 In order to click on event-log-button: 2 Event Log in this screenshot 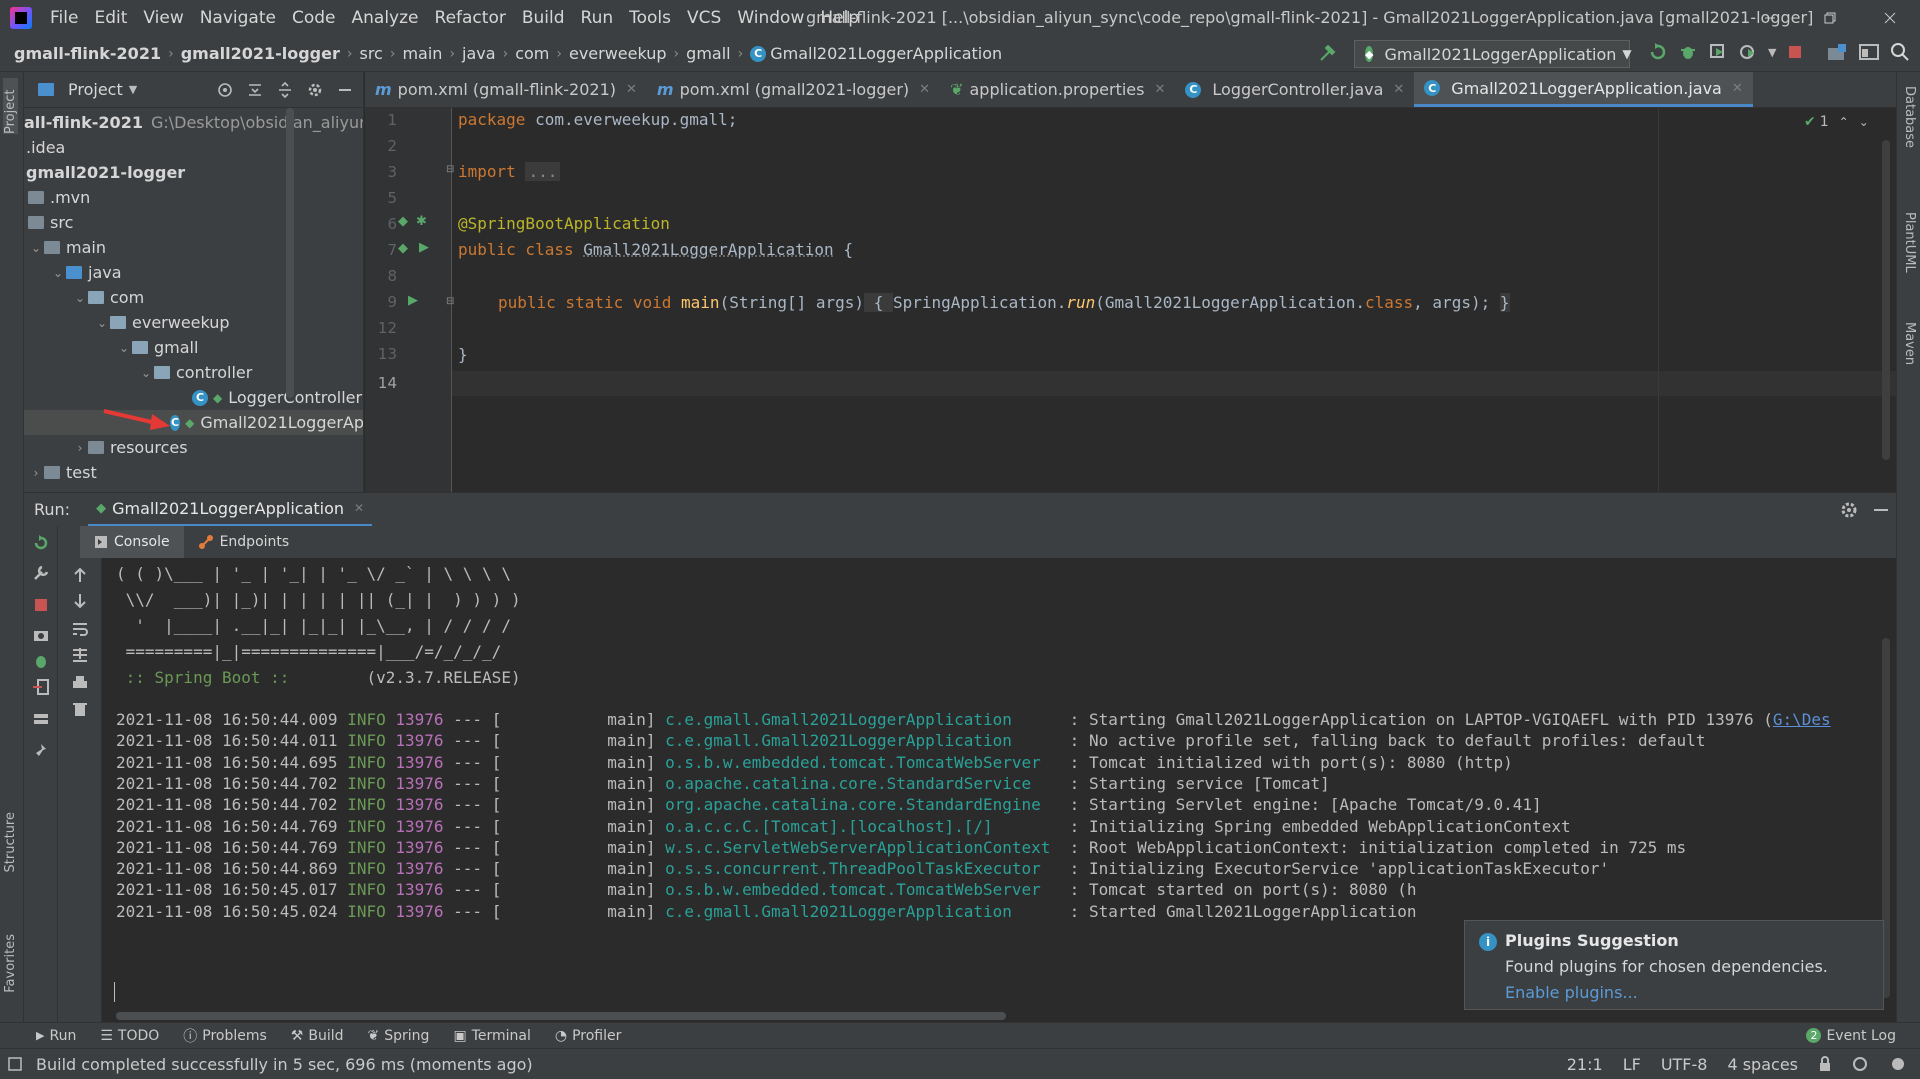, I will do `click(1851, 1036)`.